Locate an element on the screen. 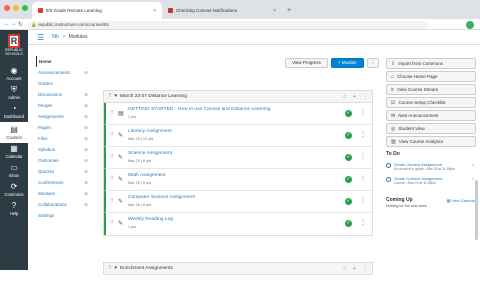 Image resolution: width=480 pixels, height=296 pixels. global-nav-account: ◉ Account is located at coordinates (14, 73).